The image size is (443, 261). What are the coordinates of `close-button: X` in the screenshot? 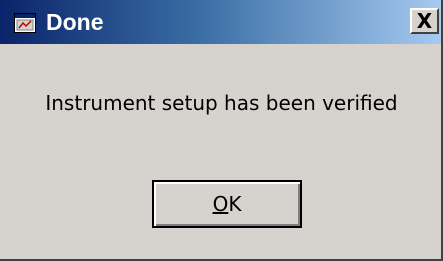 It's located at (424, 21).